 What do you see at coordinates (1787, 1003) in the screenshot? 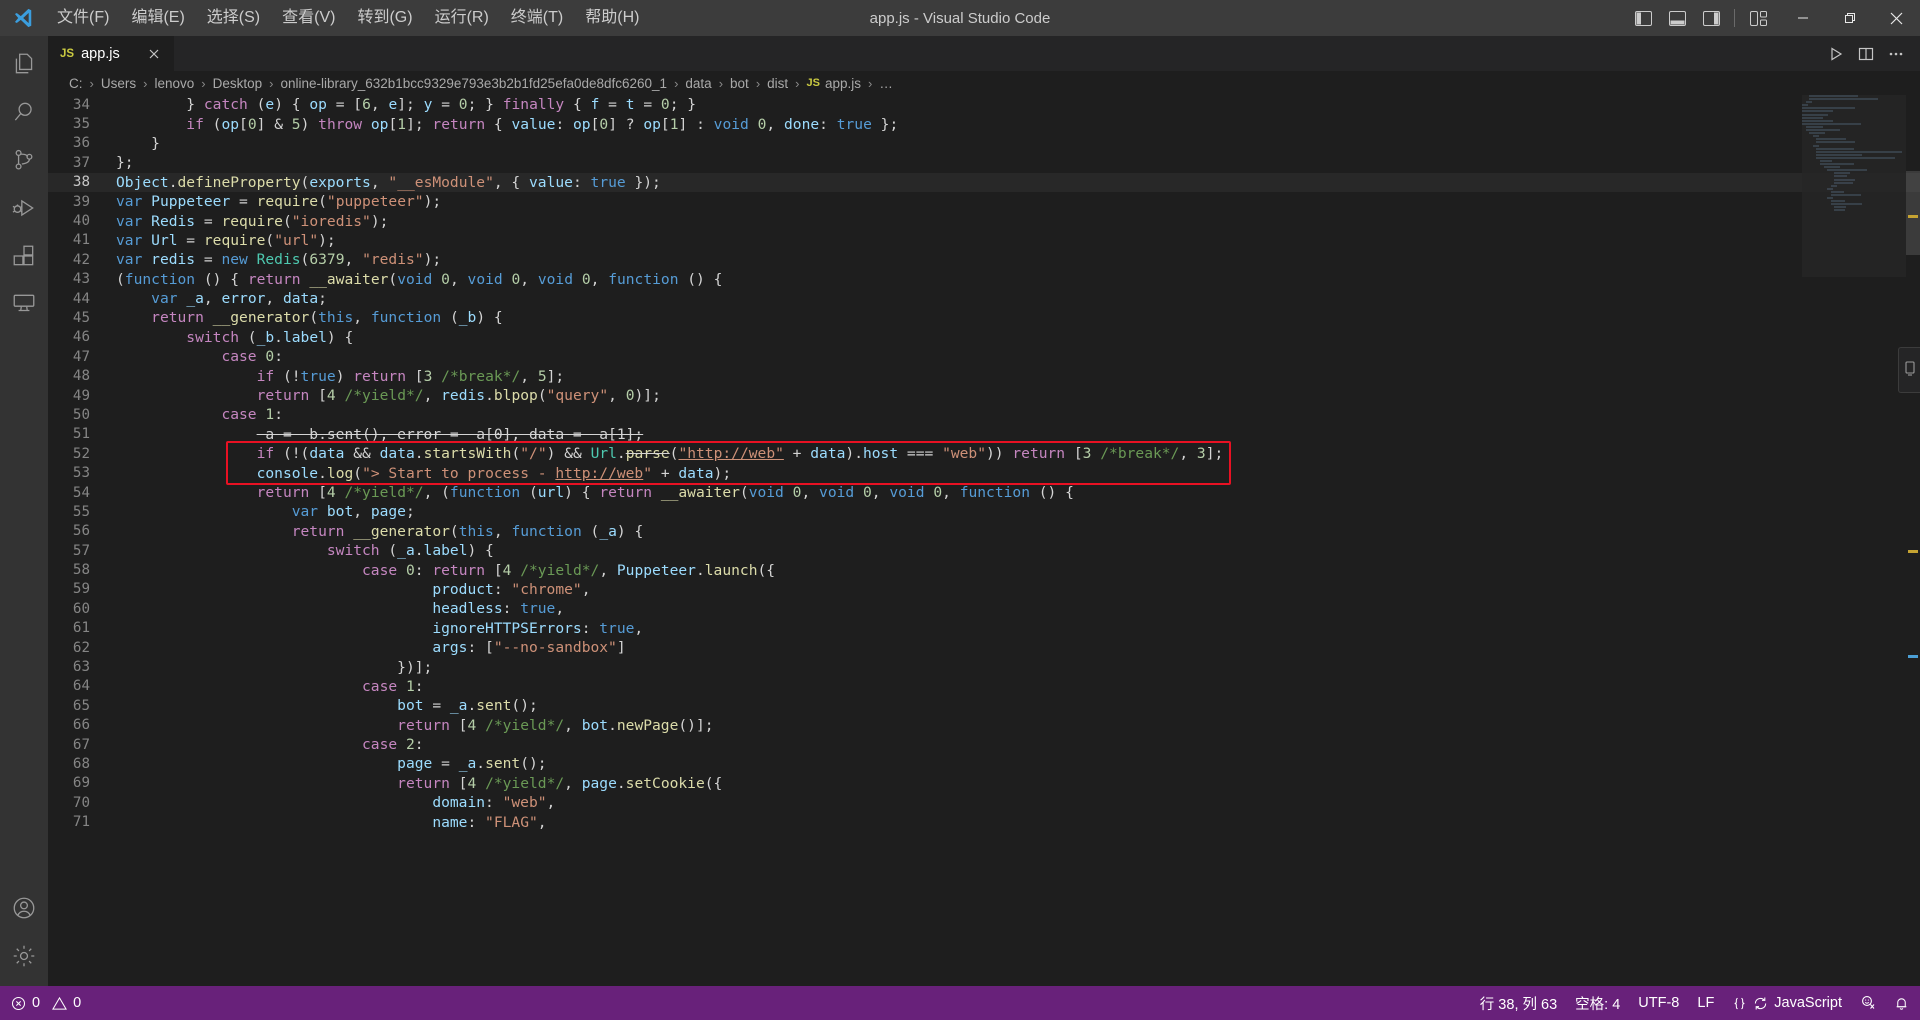
I see `status-language-mode: JavaScript` at bounding box center [1787, 1003].